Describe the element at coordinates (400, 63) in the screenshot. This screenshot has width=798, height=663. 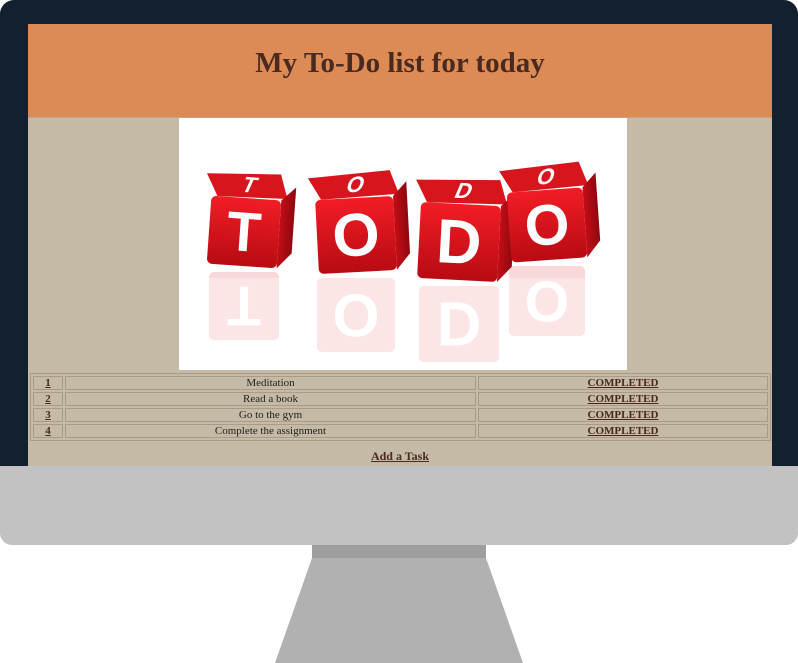
I see `page-title: My To-Do list for today` at that location.